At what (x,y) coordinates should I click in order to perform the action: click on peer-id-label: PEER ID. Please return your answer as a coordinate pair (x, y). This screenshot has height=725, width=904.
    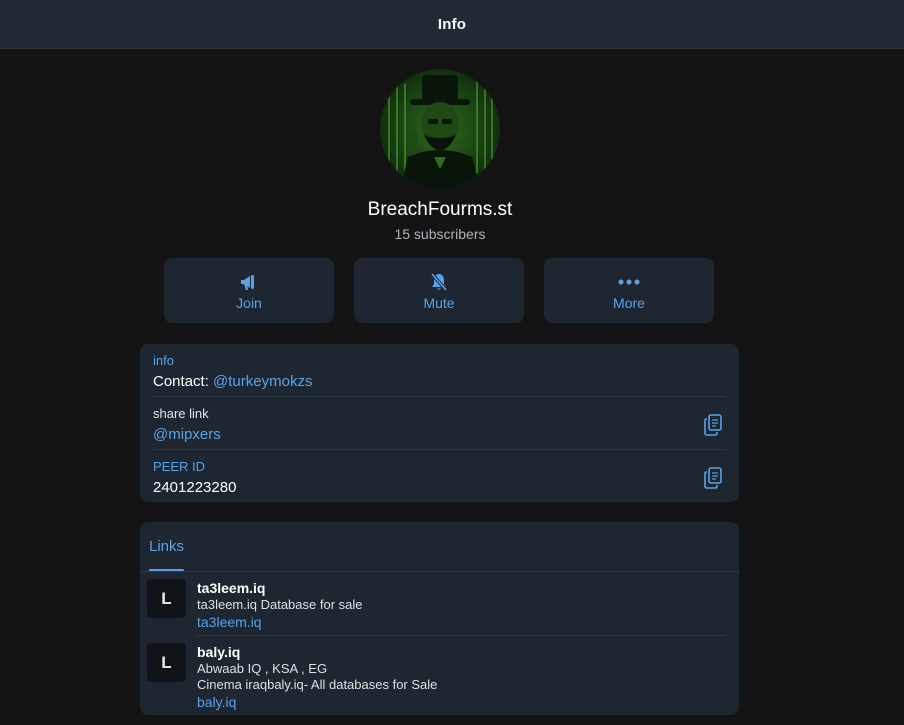
    Looking at the image, I should click on (179, 466).